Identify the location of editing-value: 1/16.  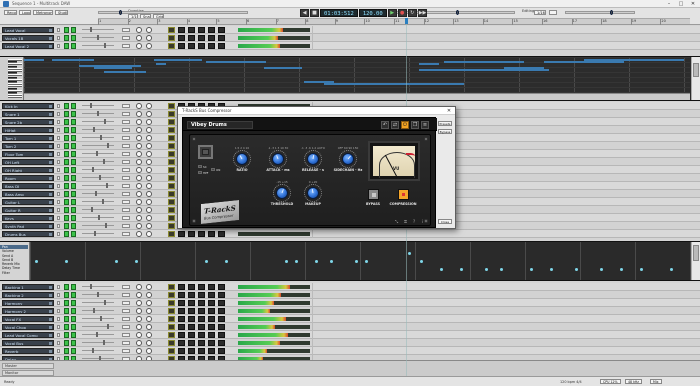
(540, 12).